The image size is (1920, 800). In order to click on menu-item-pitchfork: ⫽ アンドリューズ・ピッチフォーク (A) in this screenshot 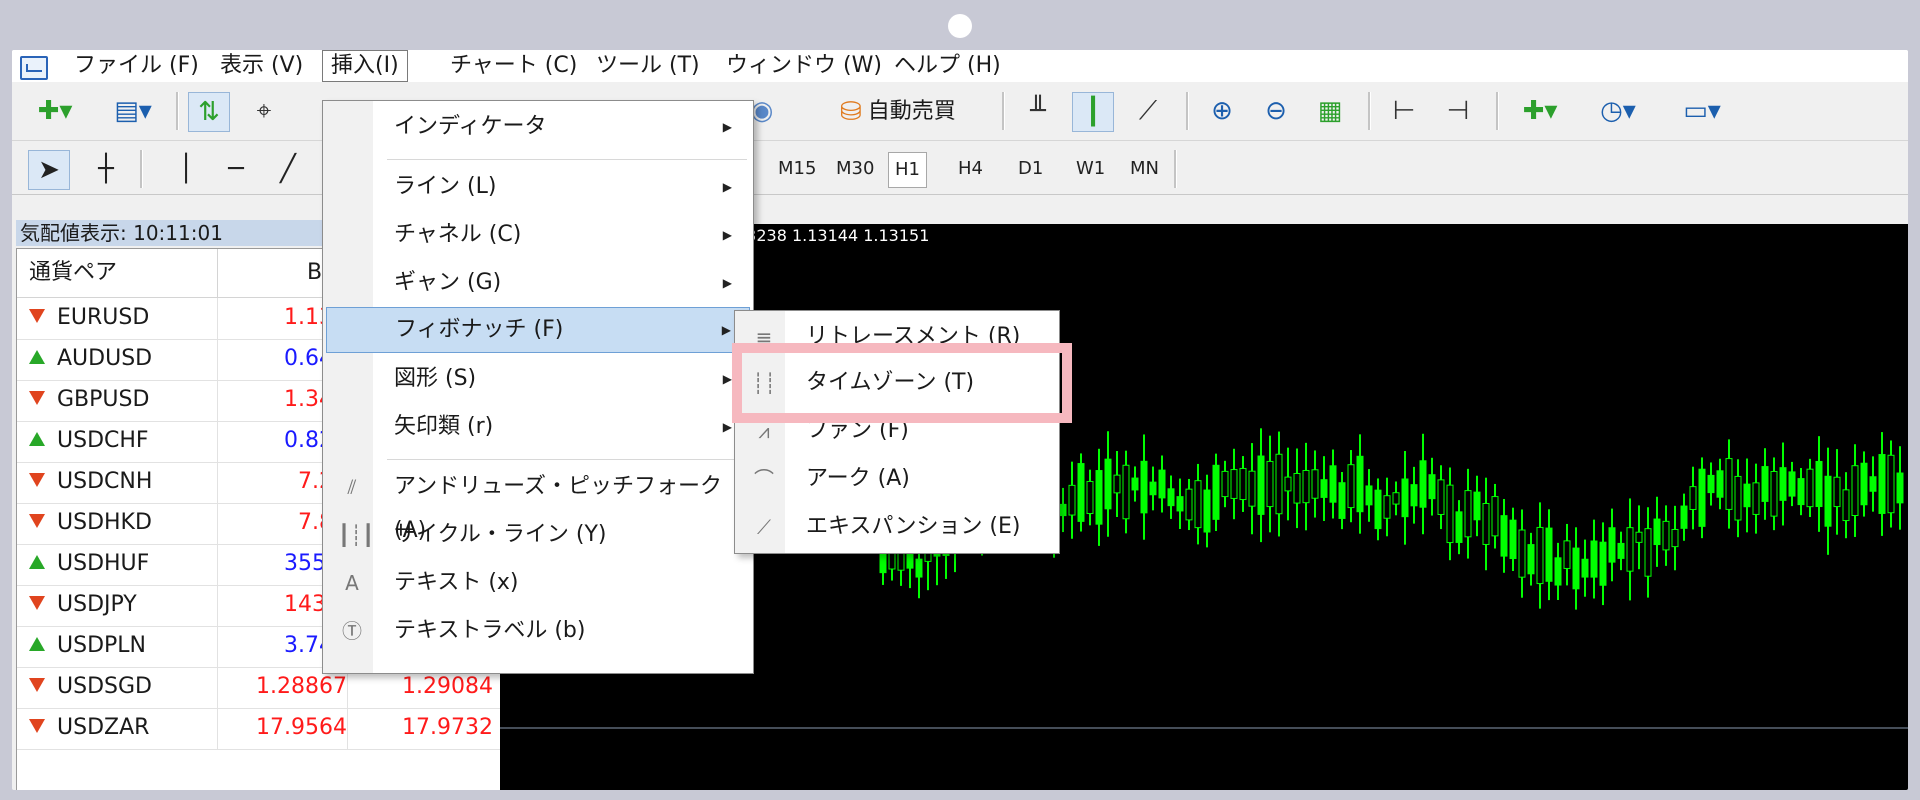, I will do `click(538, 504)`.